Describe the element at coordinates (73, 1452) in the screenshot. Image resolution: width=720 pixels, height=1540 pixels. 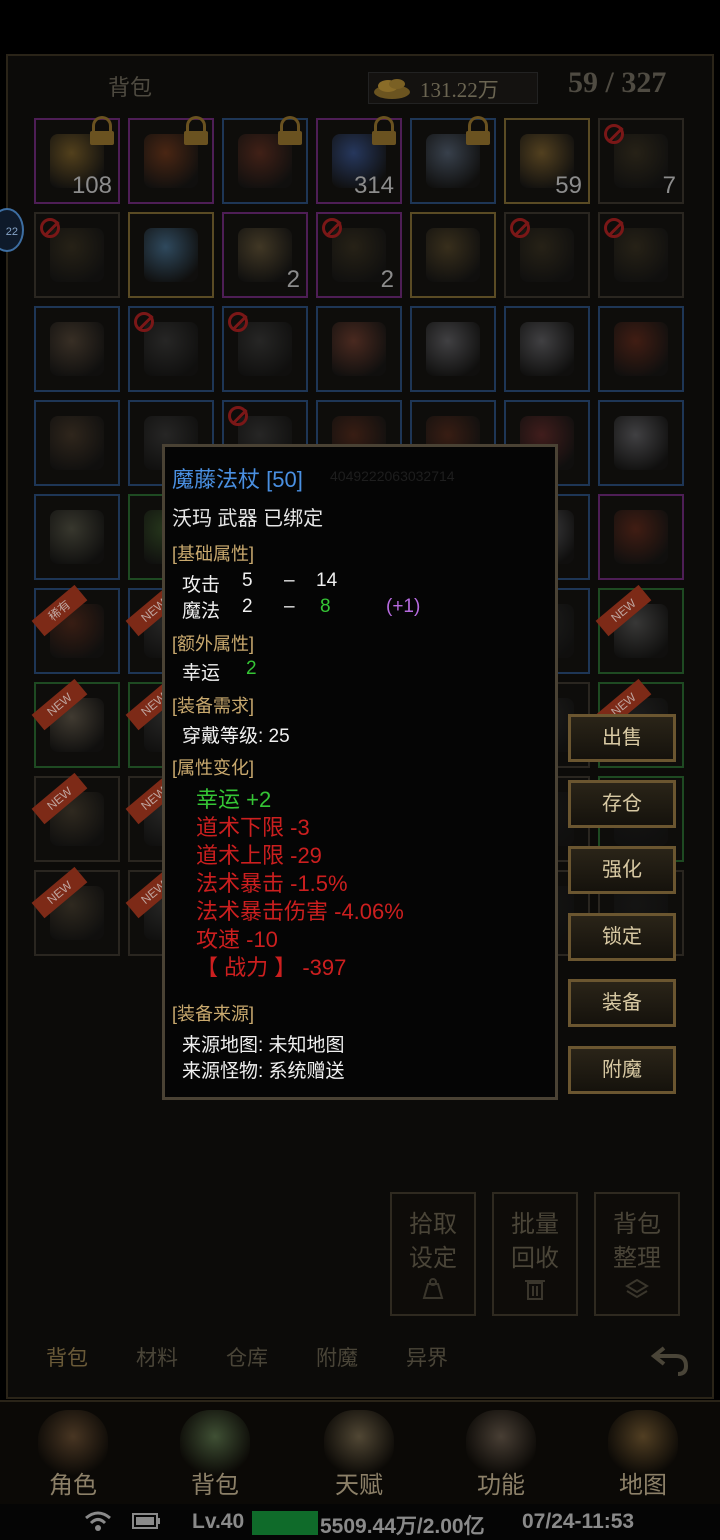
I see `nav-character: 角色` at that location.